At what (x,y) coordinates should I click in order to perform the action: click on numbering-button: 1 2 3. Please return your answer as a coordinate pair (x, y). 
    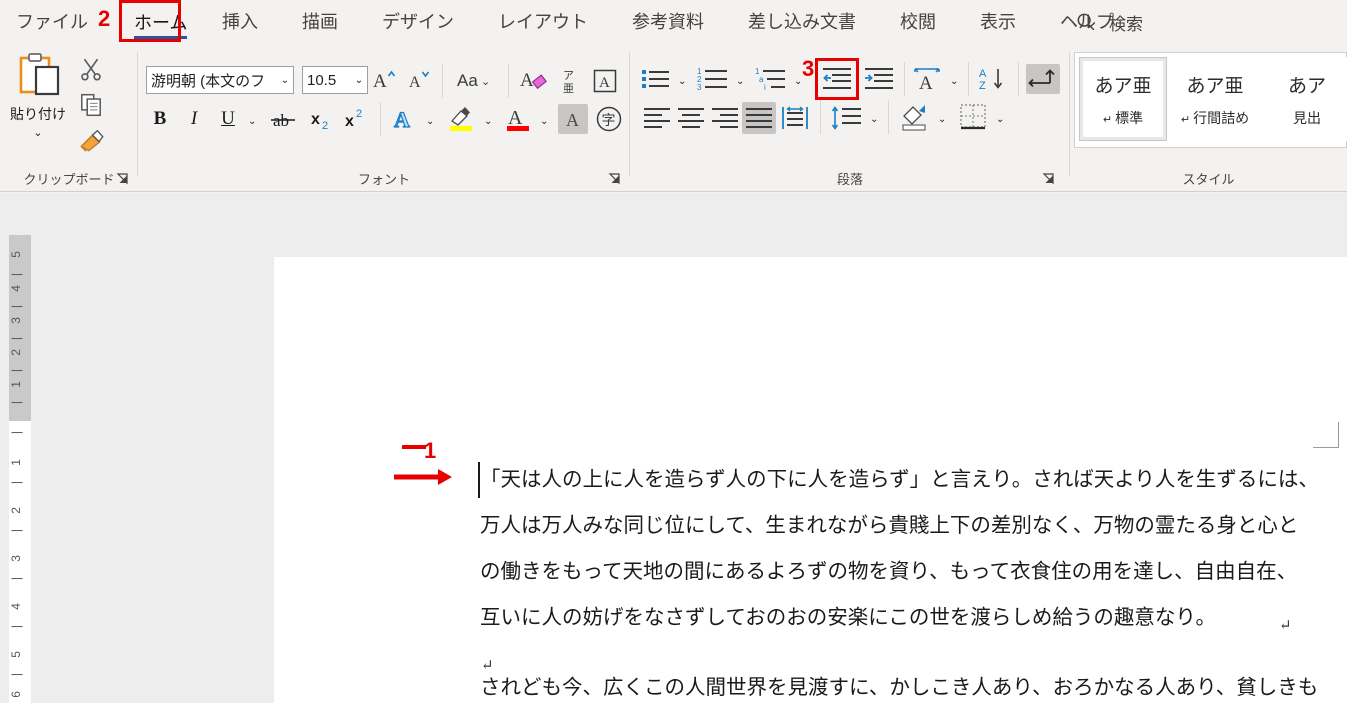
    Looking at the image, I should click on (713, 79).